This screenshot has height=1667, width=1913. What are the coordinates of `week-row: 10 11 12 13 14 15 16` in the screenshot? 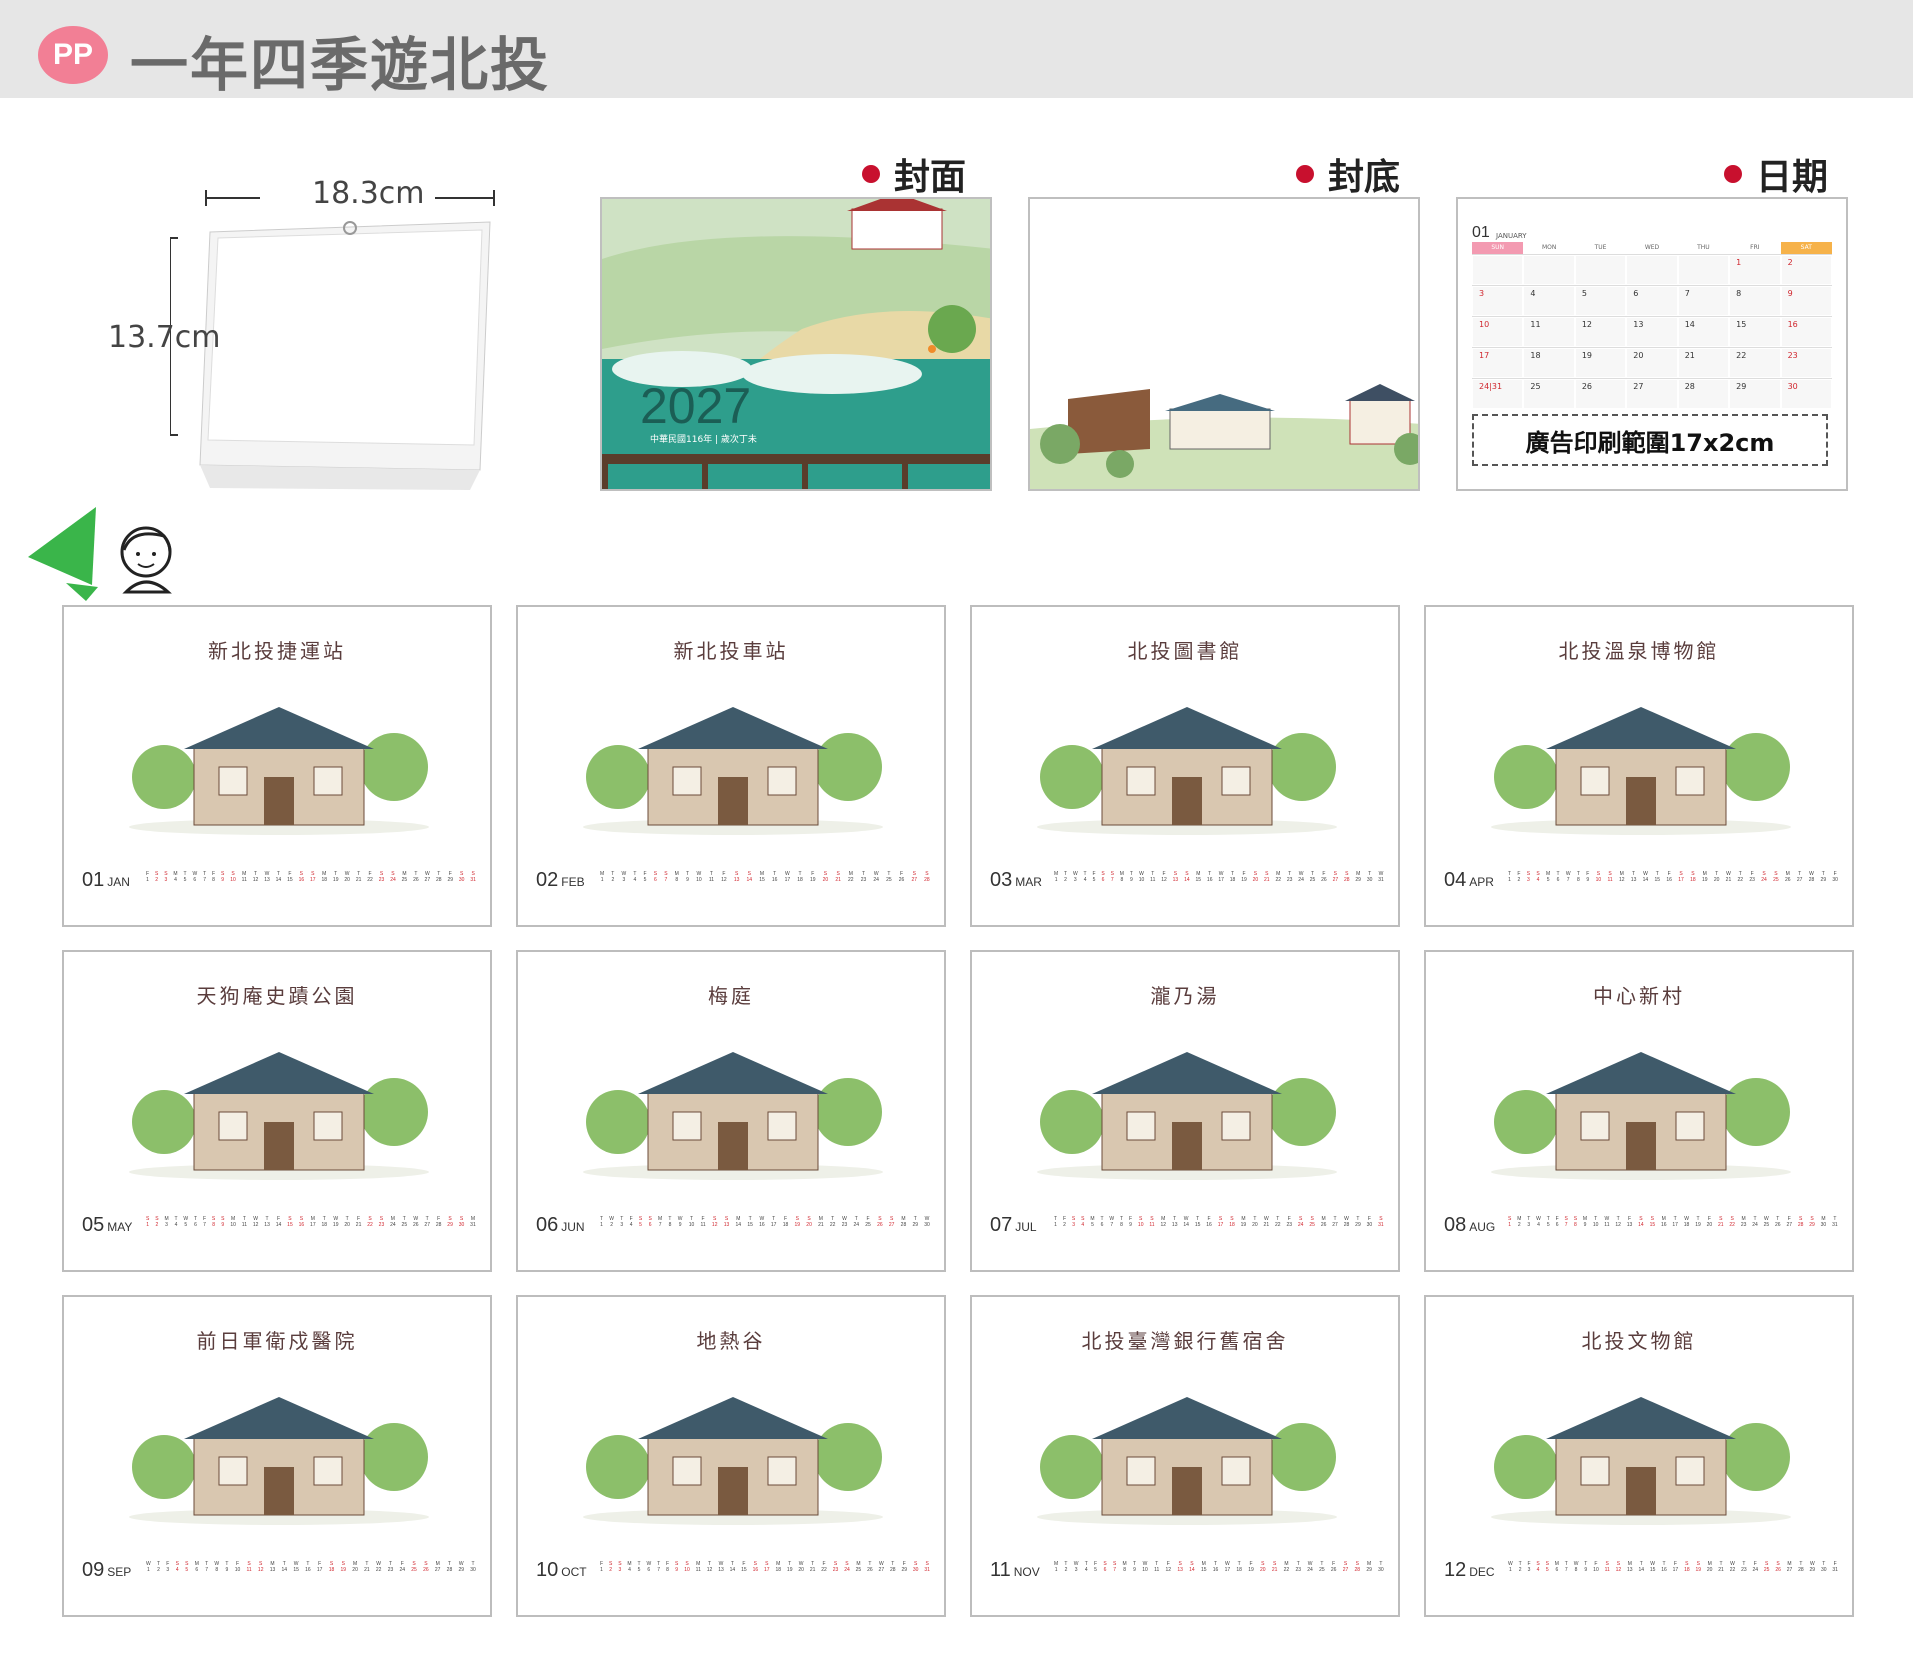 It's located at (1652, 331).